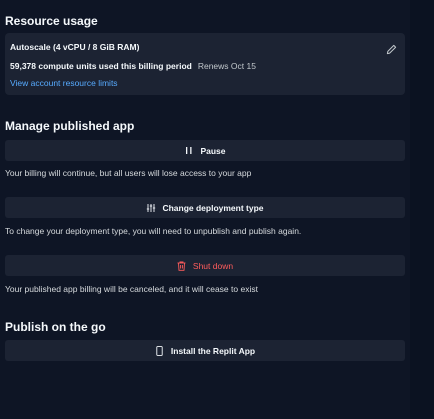  I want to click on pause-button: Pause, so click(205, 150).